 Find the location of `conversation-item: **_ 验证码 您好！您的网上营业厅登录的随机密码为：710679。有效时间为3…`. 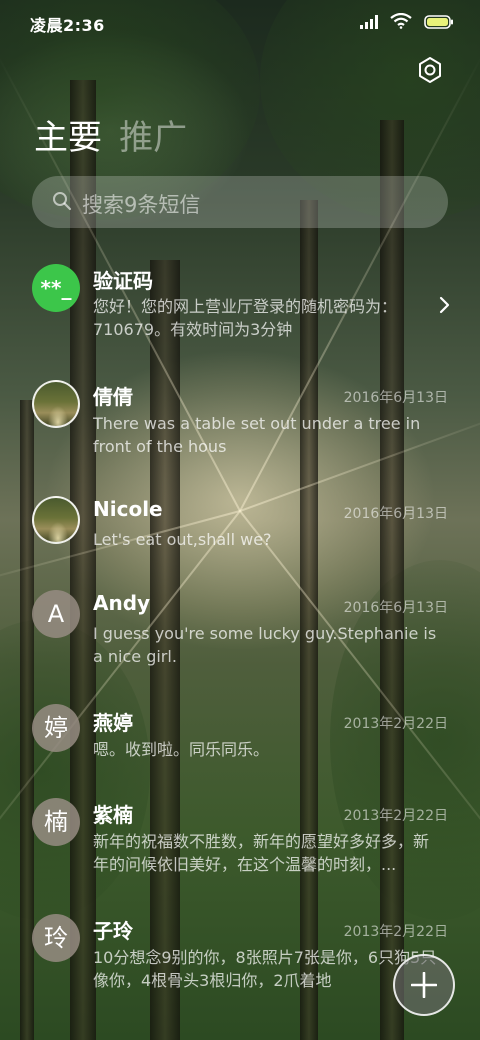

conversation-item: **_ 验证码 您好！您的网上营业厅登录的随机密码为：710679。有效时间为3… is located at coordinates (240, 310).